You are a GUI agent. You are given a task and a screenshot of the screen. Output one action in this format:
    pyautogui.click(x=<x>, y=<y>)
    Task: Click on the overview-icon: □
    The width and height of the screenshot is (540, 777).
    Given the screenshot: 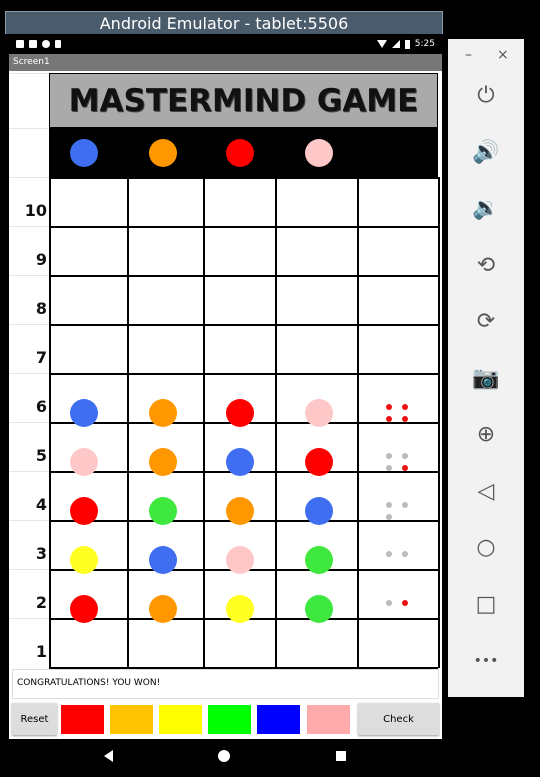 What is the action you would take?
    pyautogui.click(x=486, y=605)
    